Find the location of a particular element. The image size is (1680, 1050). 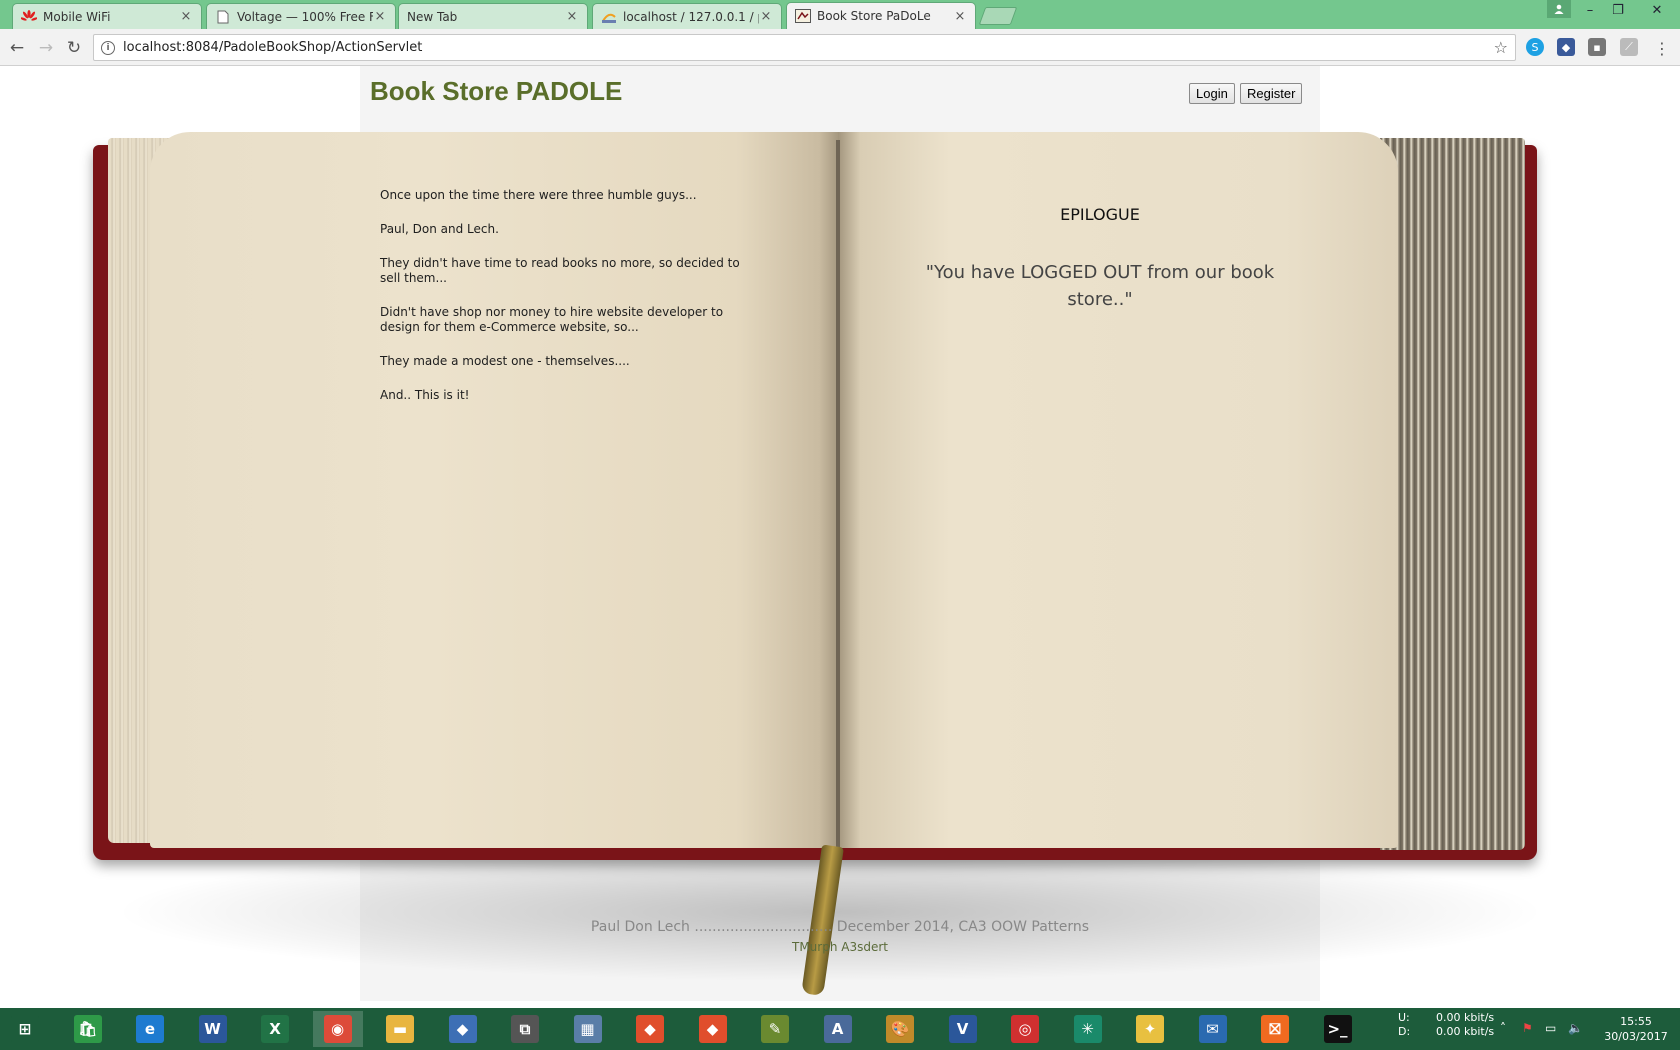

taskbar-swirl-app-button: ◎ is located at coordinates (1025, 1029).